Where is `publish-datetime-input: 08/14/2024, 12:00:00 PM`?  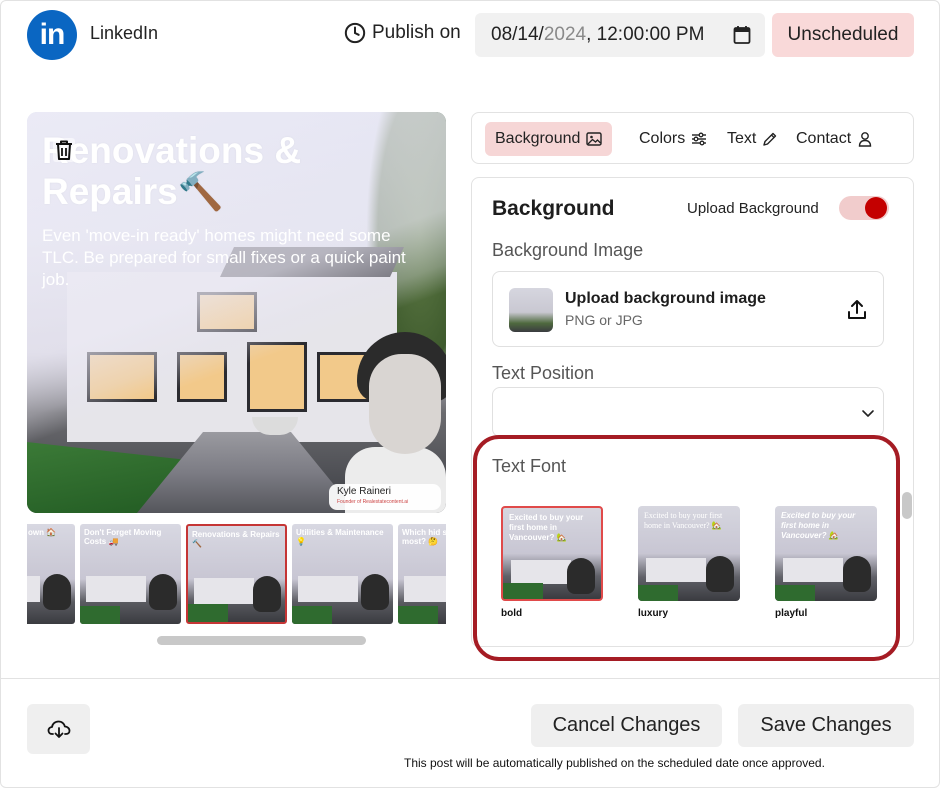
publish-datetime-input: 08/14/2024, 12:00:00 PM is located at coordinates (620, 35).